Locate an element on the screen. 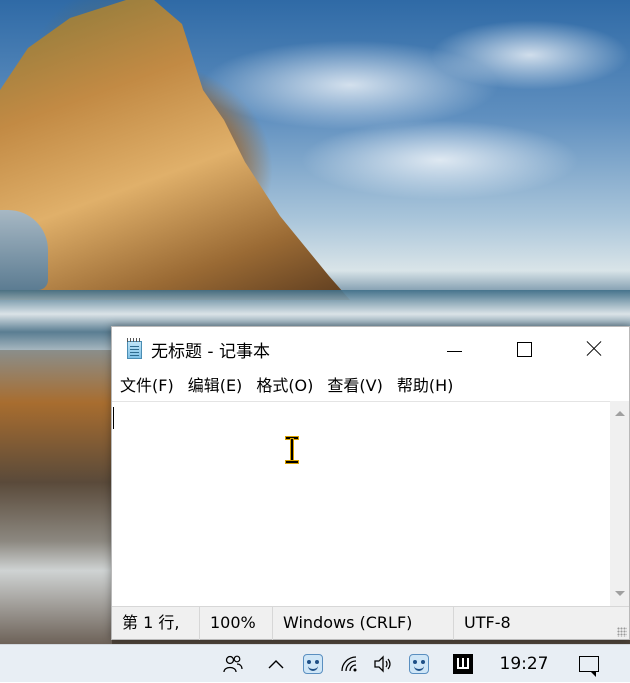 The height and width of the screenshot is (683, 630). minimize-icon is located at coordinates (454, 351).